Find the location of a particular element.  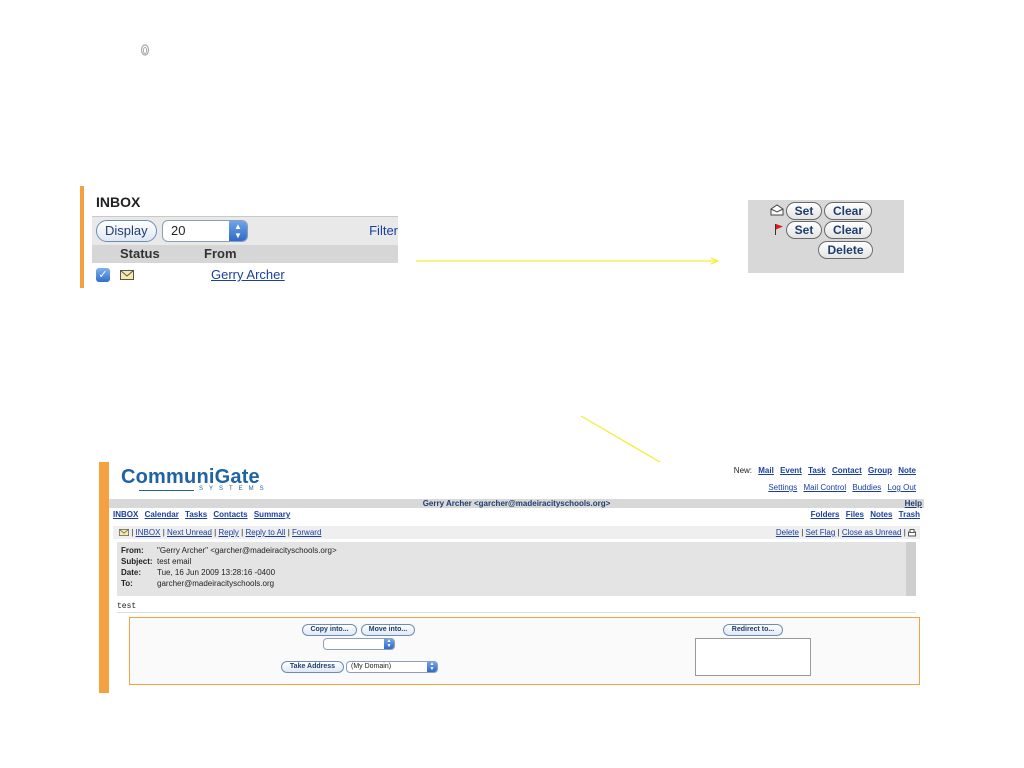

new-task-link: Task is located at coordinates (817, 470).